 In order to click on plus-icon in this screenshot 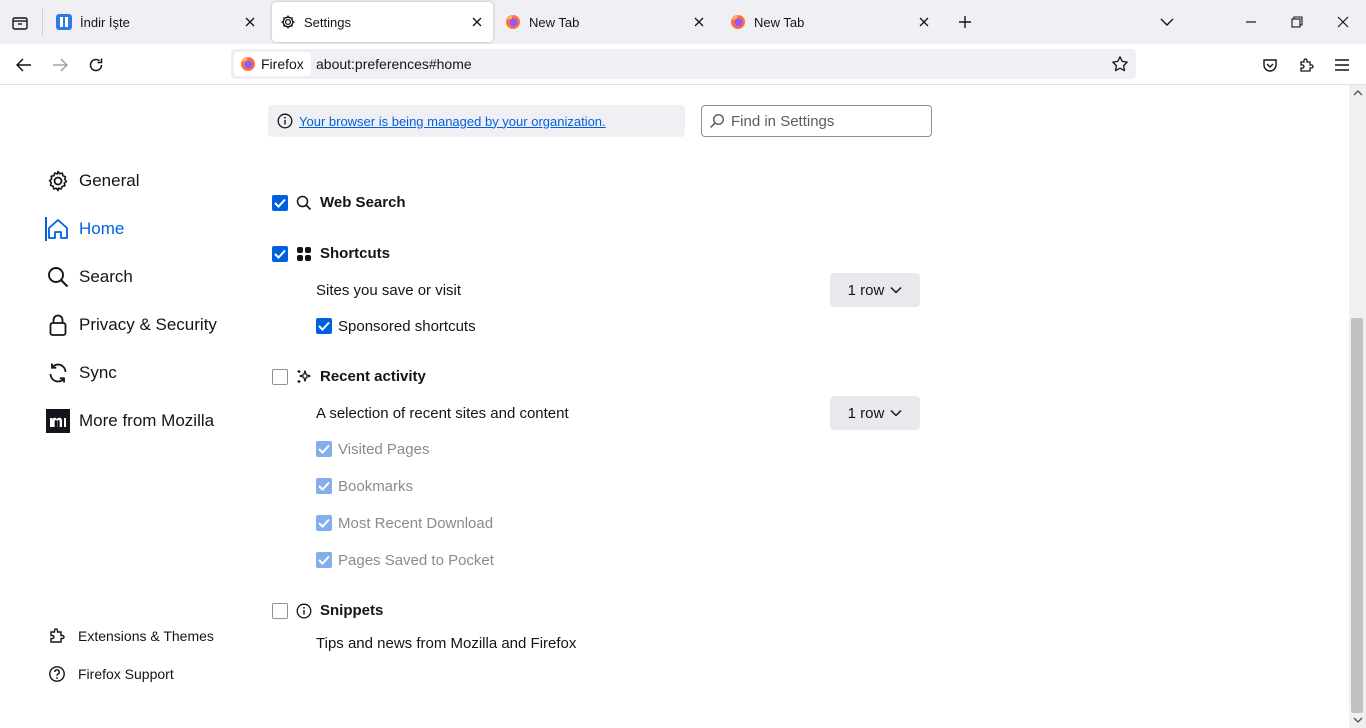, I will do `click(965, 22)`.